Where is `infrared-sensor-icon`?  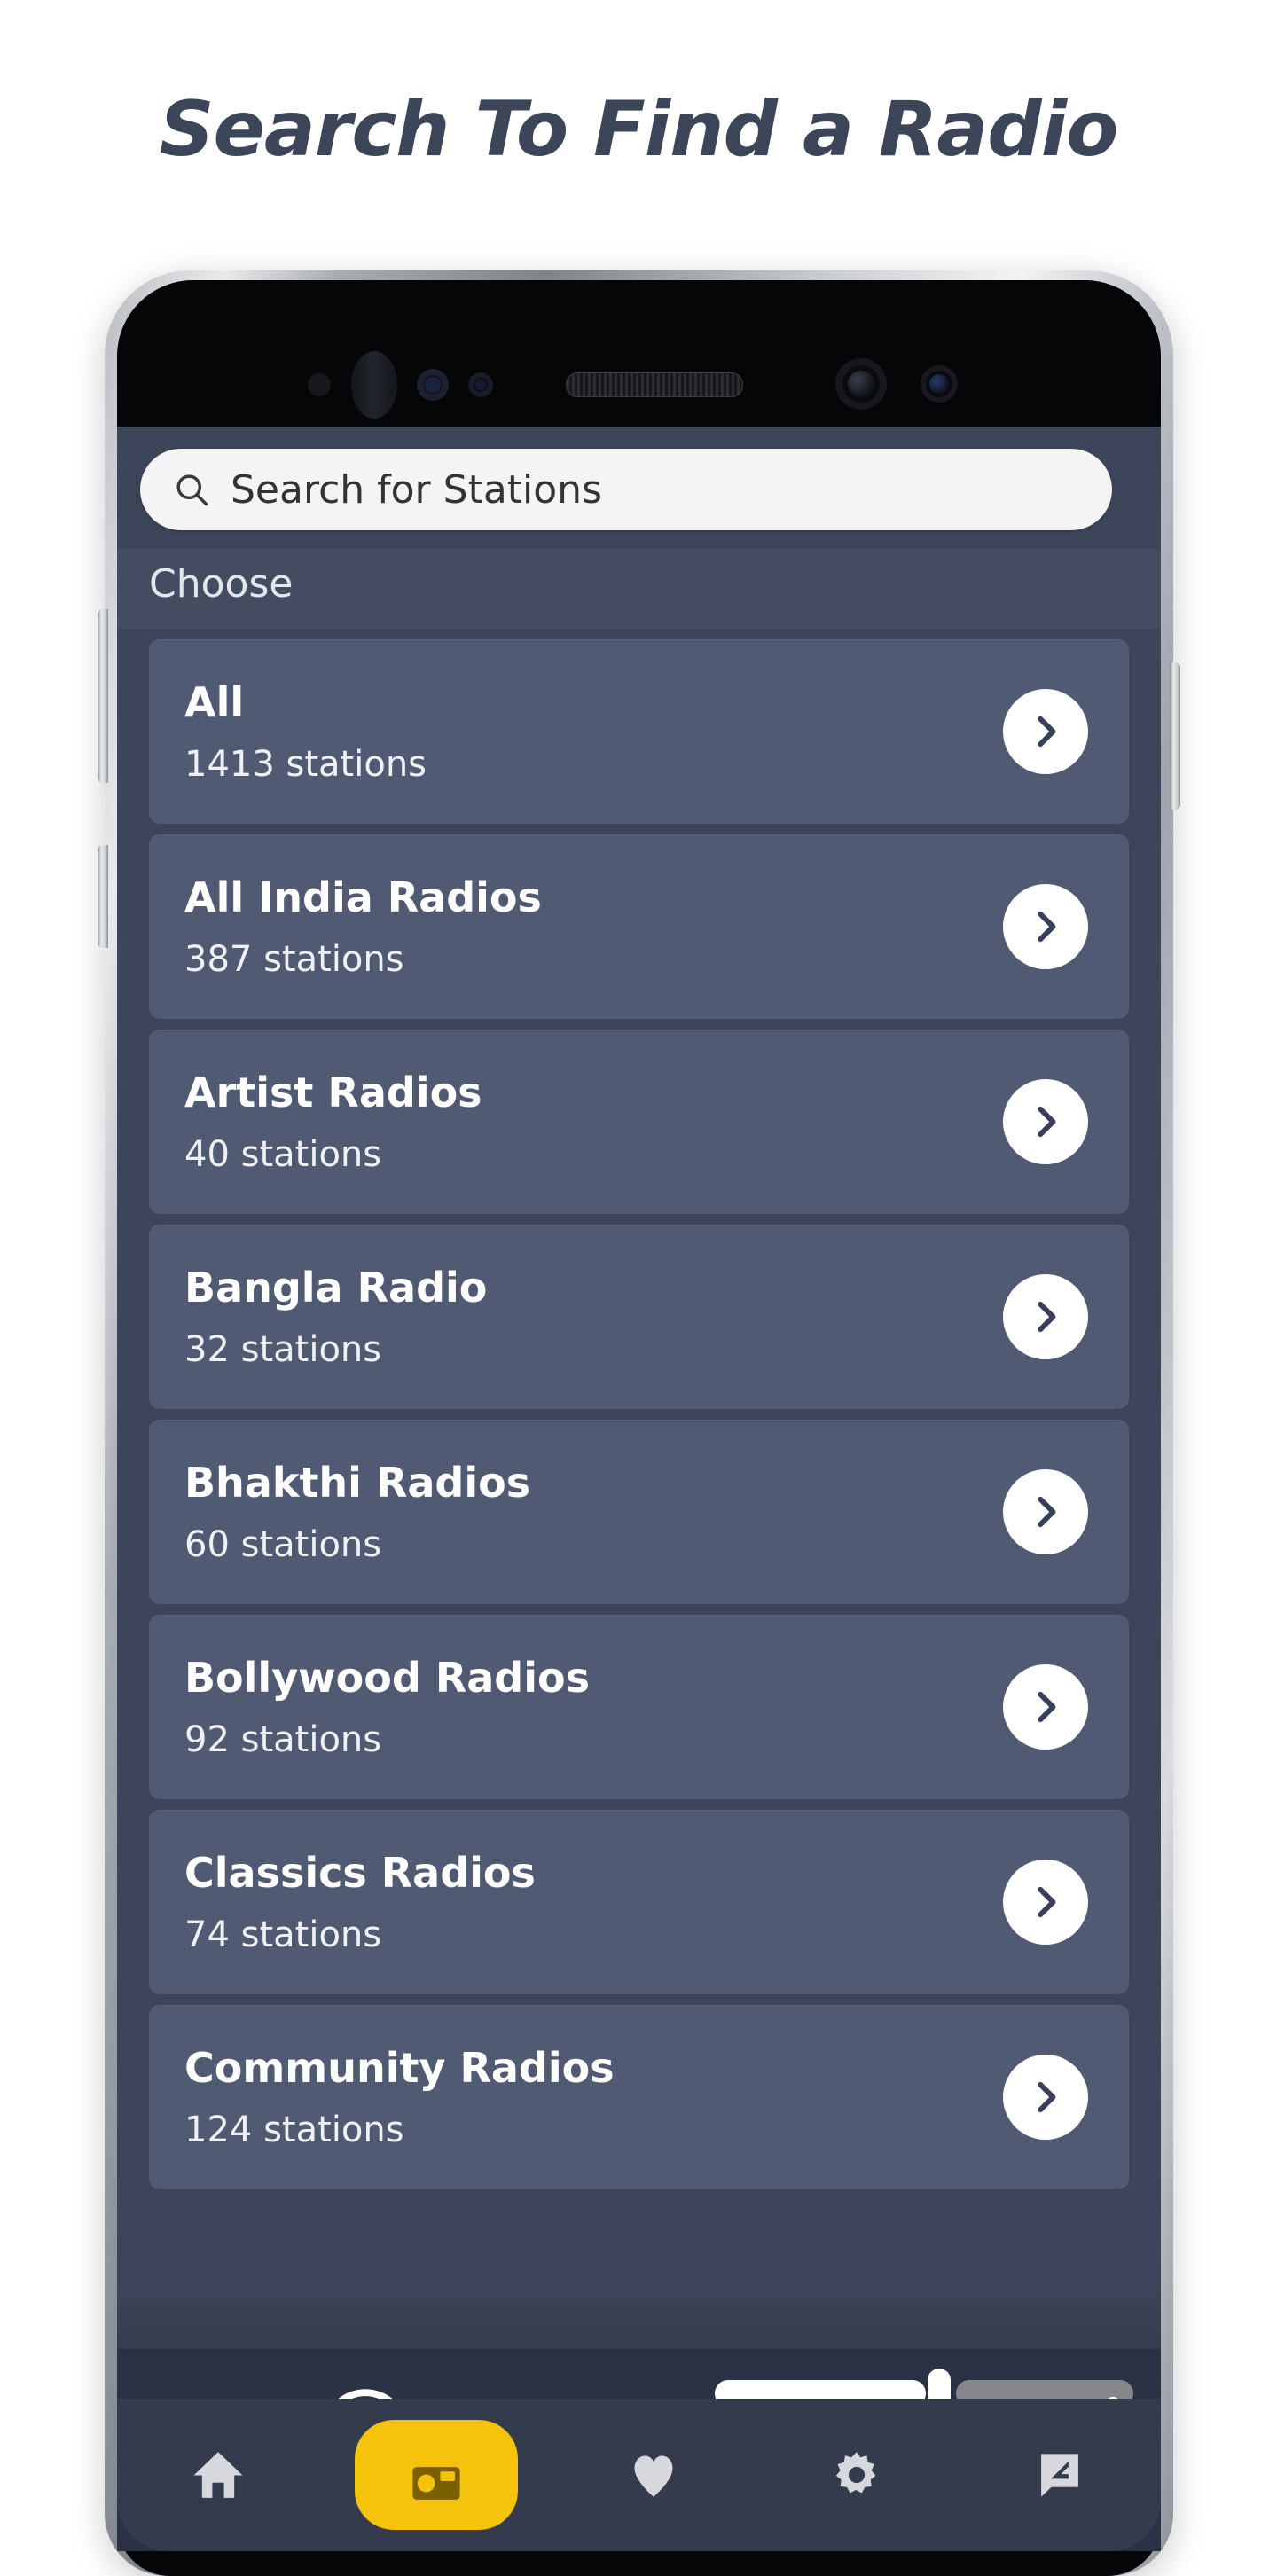 infrared-sensor-icon is located at coordinates (480, 384).